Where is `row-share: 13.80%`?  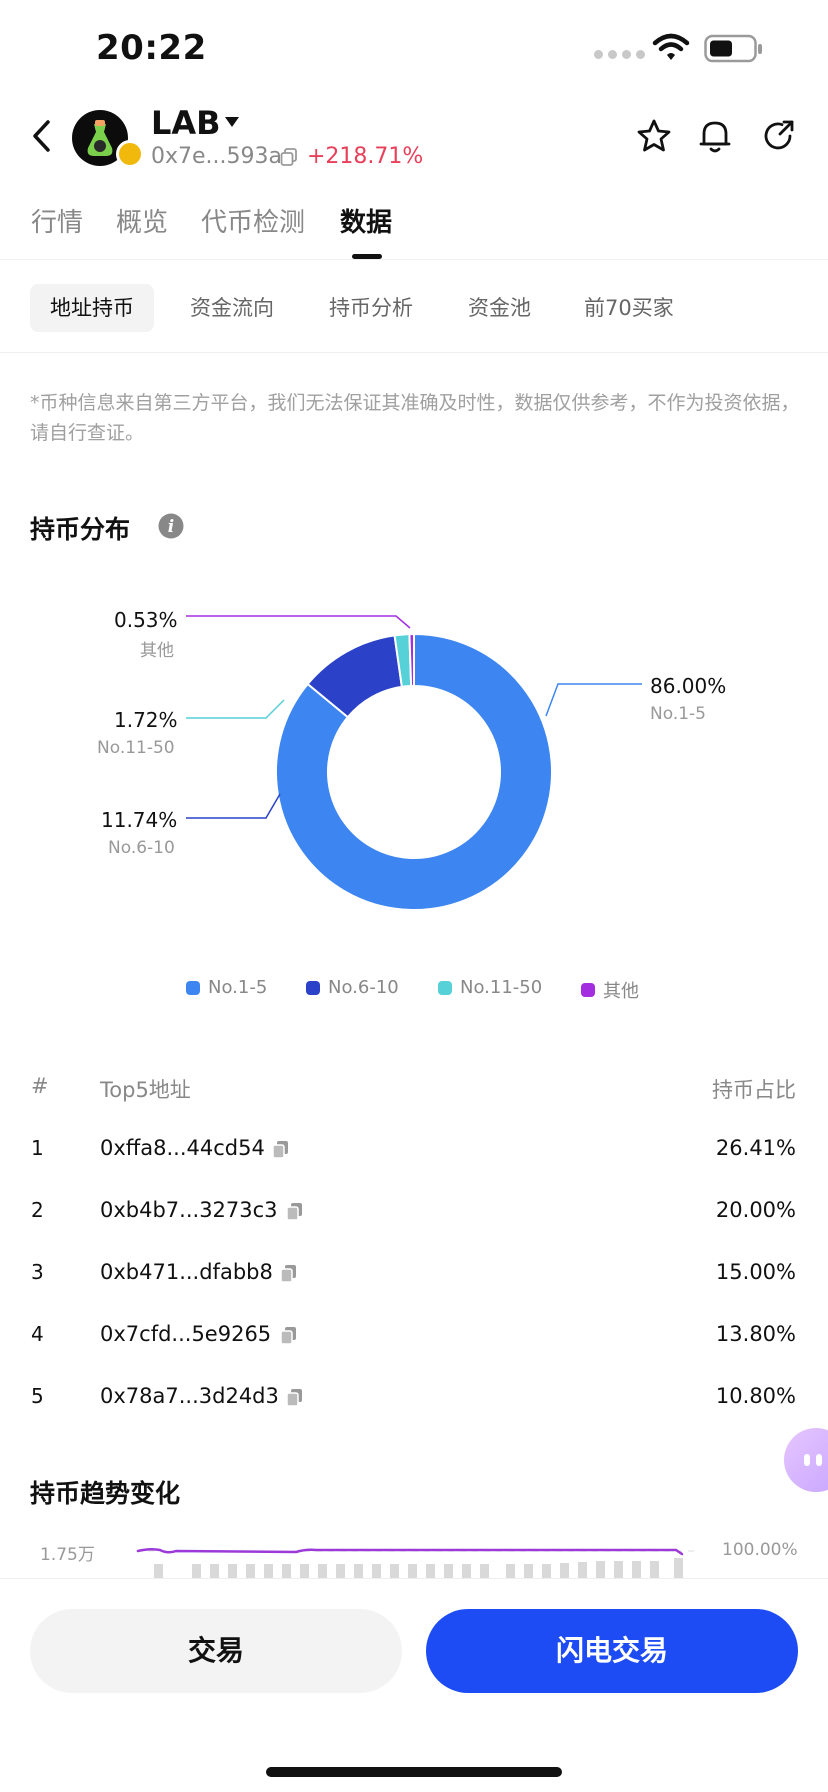 row-share: 13.80% is located at coordinates (755, 1334).